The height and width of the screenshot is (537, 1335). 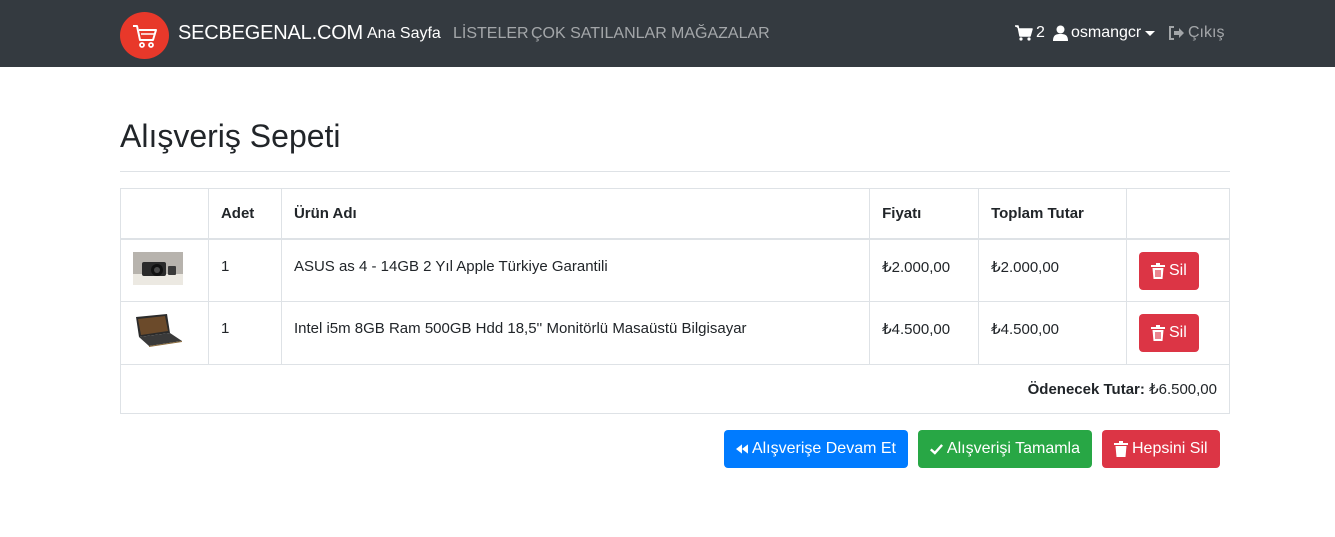 What do you see at coordinates (742, 449) in the screenshot?
I see `backward-icon` at bounding box center [742, 449].